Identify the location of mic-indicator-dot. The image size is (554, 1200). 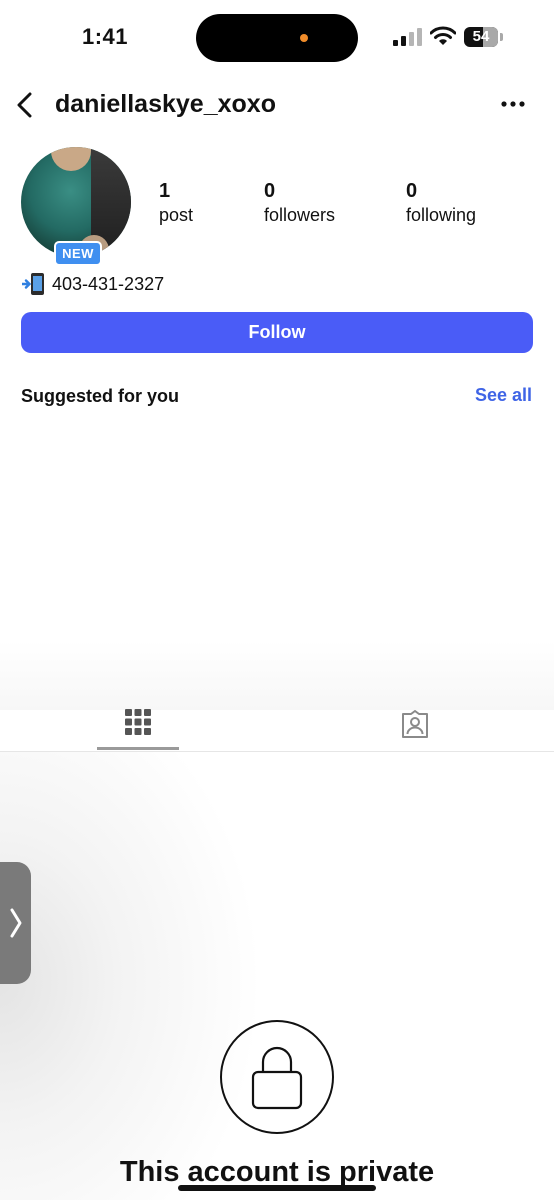
(304, 38).